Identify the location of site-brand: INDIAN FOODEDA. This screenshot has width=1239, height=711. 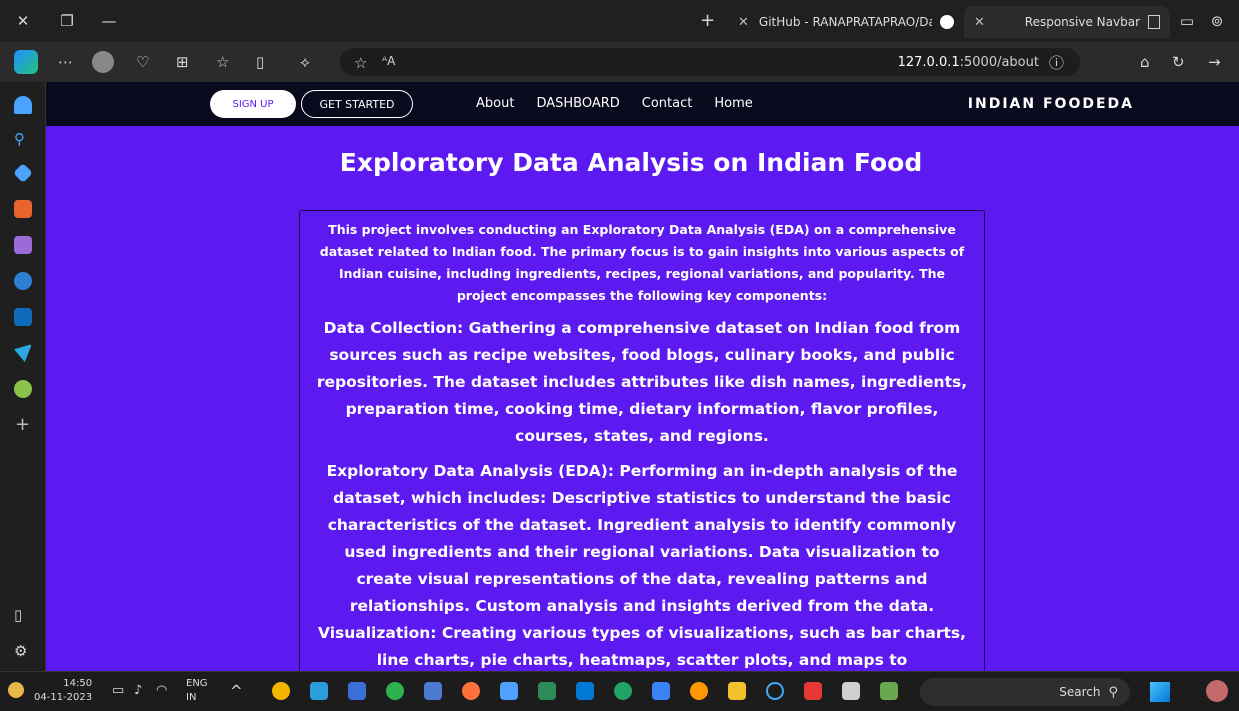
(1051, 104).